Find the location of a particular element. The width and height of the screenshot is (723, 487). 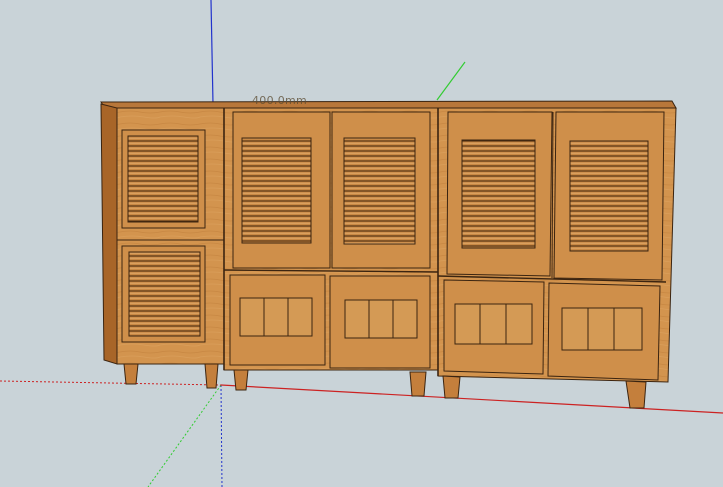

right-upper-right-louver is located at coordinates (609, 196).